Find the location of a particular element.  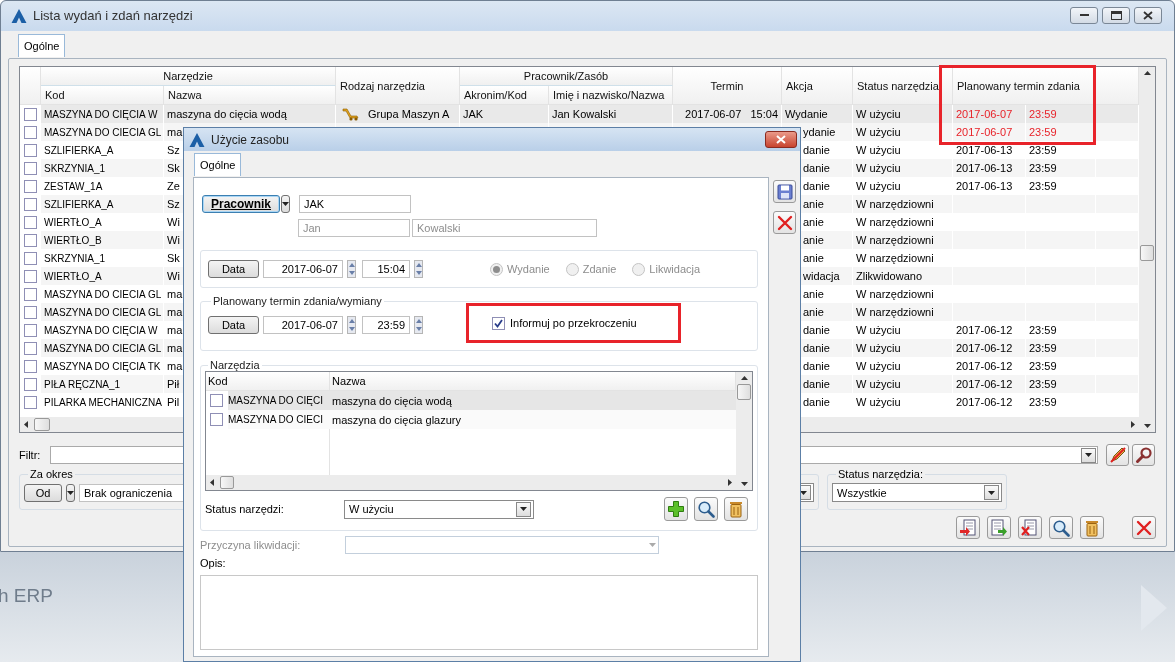

reason-label: Przyczyna likwidacji: is located at coordinates (251, 545).